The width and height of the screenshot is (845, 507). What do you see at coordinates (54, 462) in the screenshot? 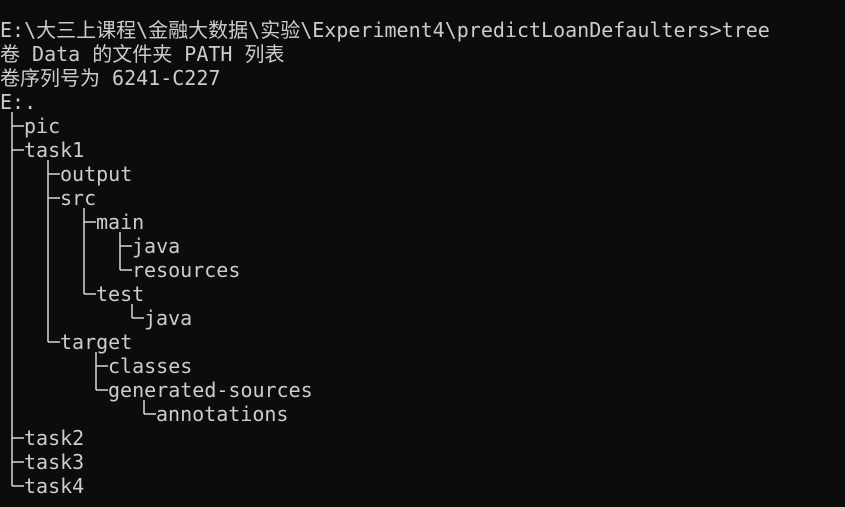
I see `tree-item-task3: task3` at bounding box center [54, 462].